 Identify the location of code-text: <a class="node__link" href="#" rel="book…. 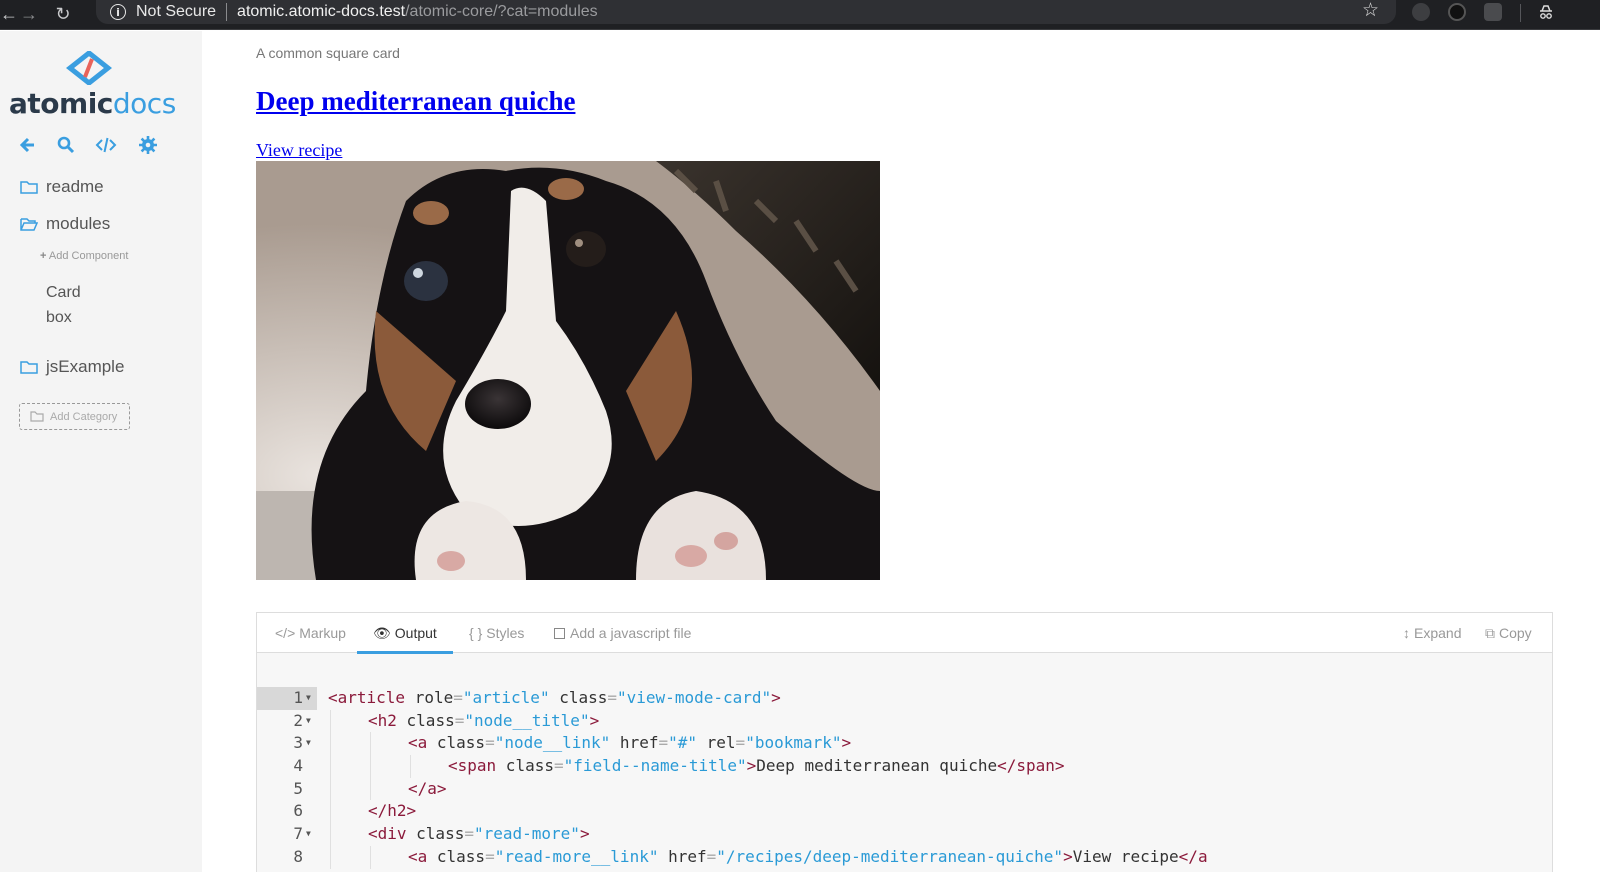
(630, 743).